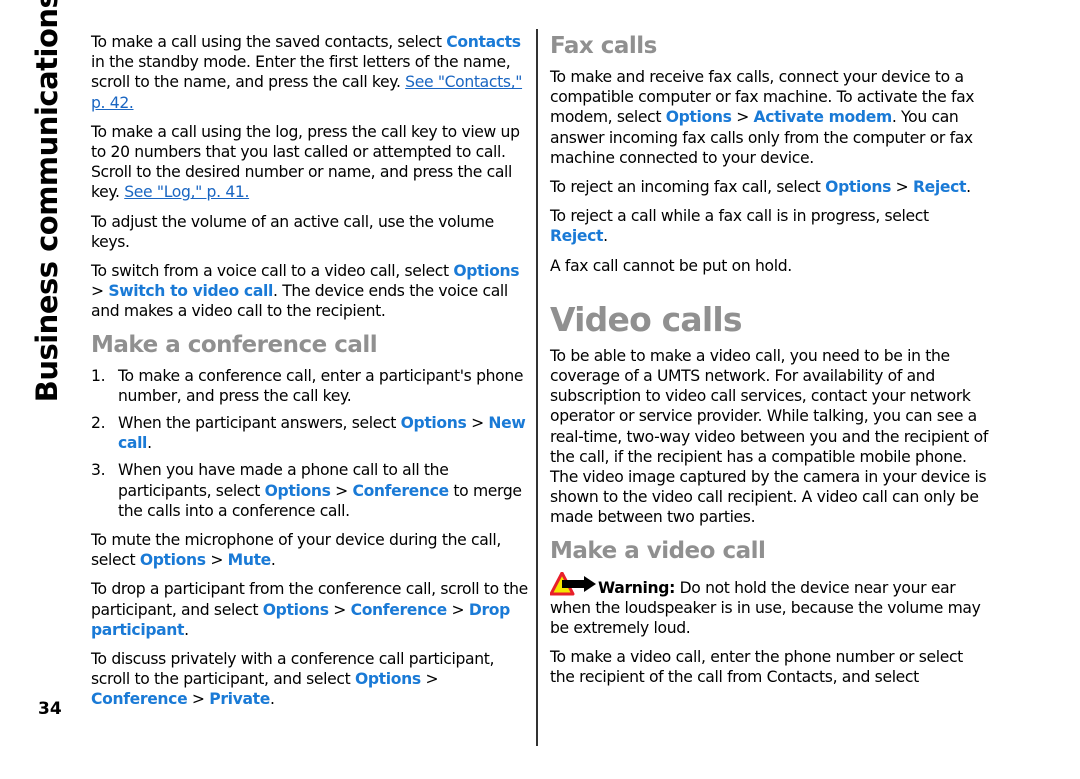  Describe the element at coordinates (234, 344) in the screenshot. I see `heading-make-conference-call: Make a conference call` at that location.